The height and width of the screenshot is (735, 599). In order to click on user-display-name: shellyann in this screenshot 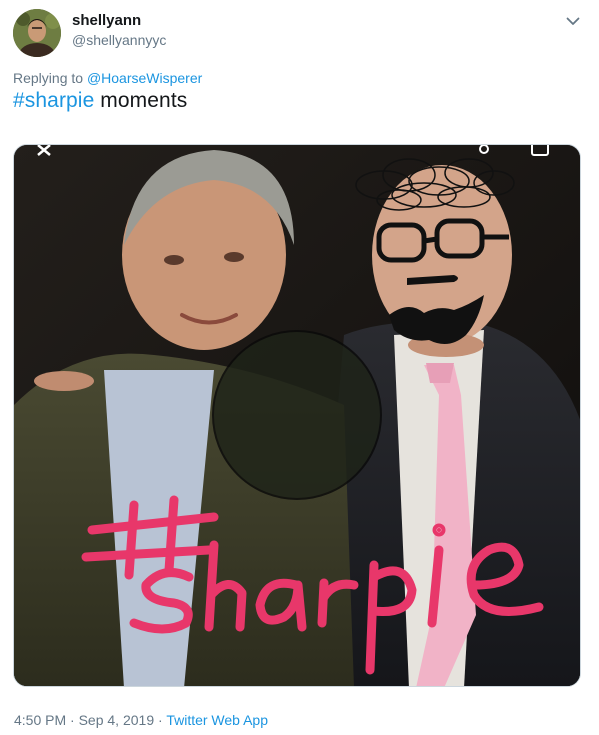, I will do `click(106, 20)`.